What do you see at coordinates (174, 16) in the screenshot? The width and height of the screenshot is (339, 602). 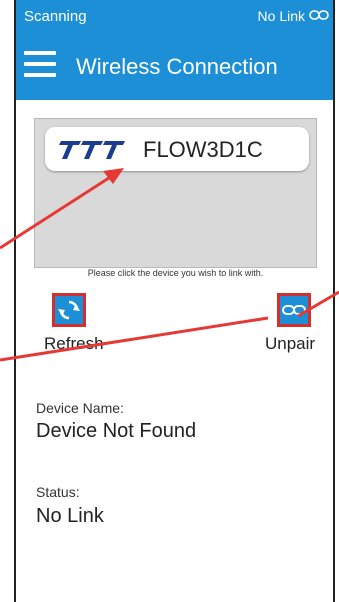 I see `status-bar: Scanning No Link` at bounding box center [174, 16].